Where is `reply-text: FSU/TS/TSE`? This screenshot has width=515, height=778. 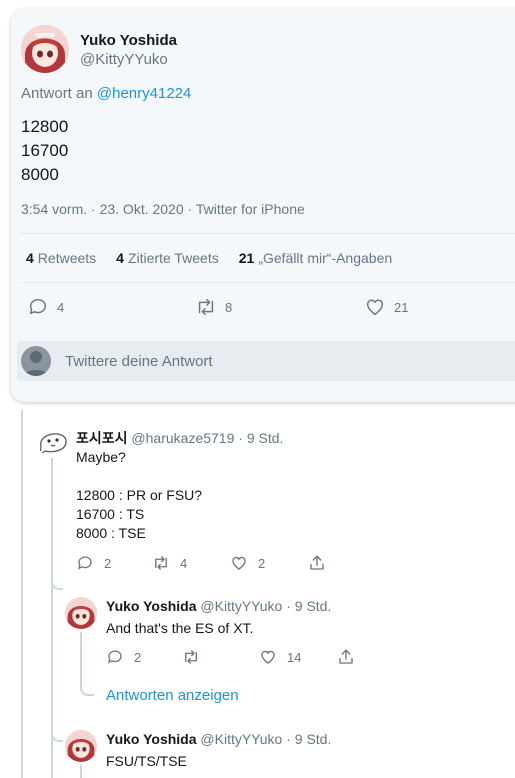
reply-text: FSU/TS/TSE is located at coordinates (146, 761).